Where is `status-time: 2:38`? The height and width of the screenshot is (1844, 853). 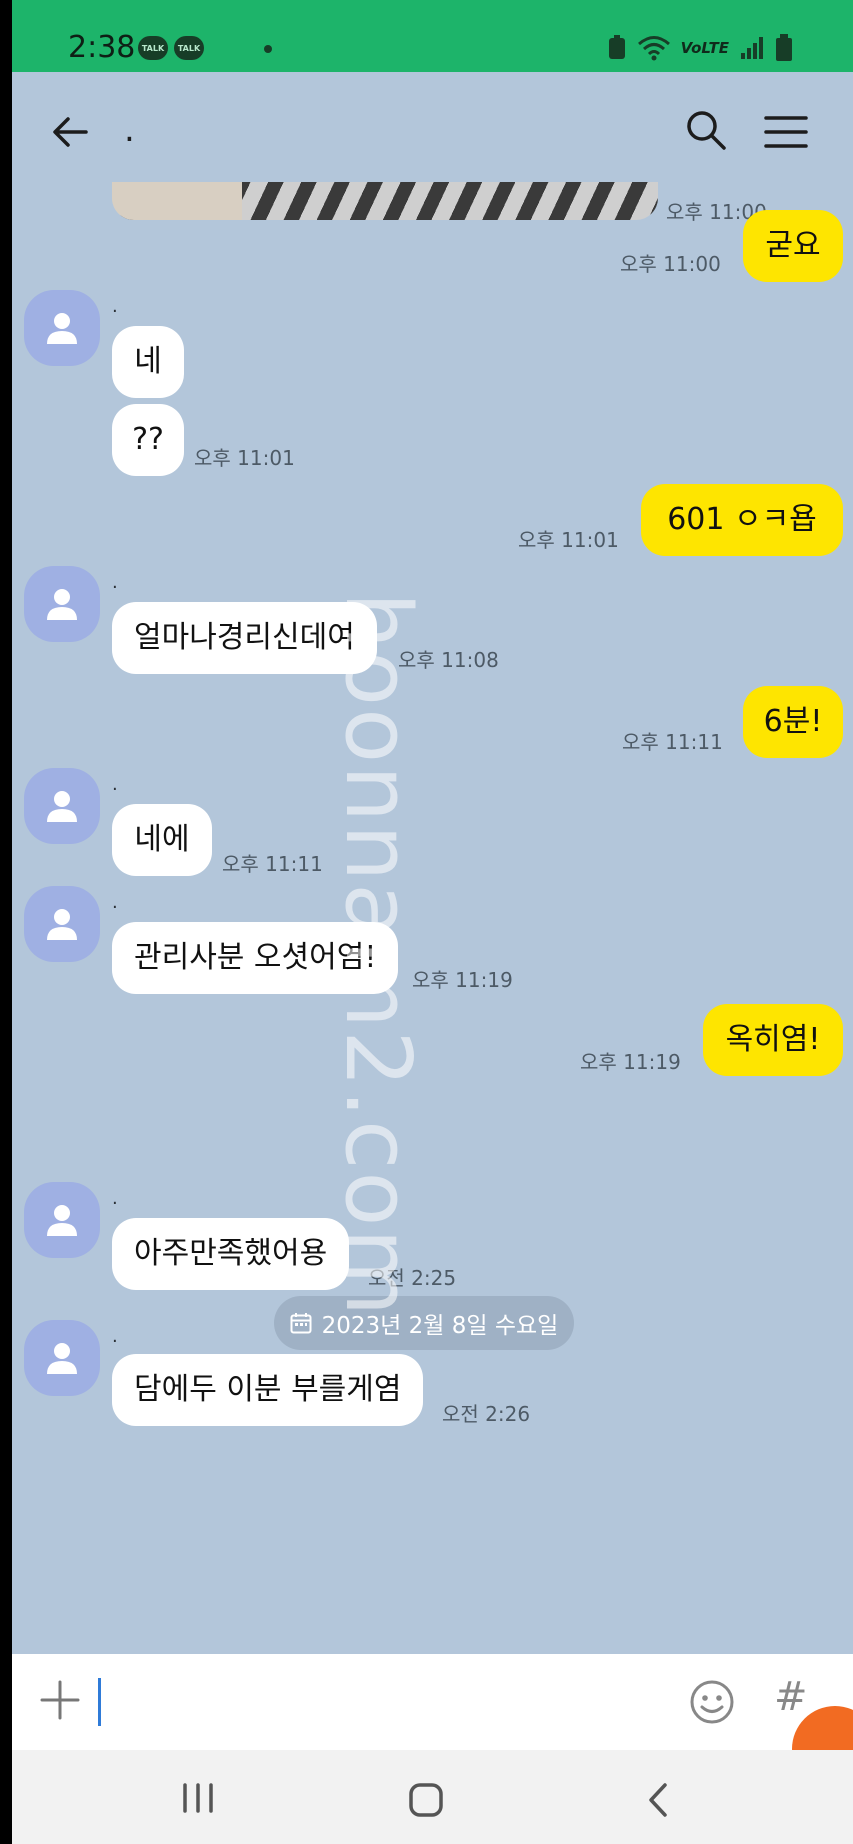
status-time: 2:38 is located at coordinates (102, 47).